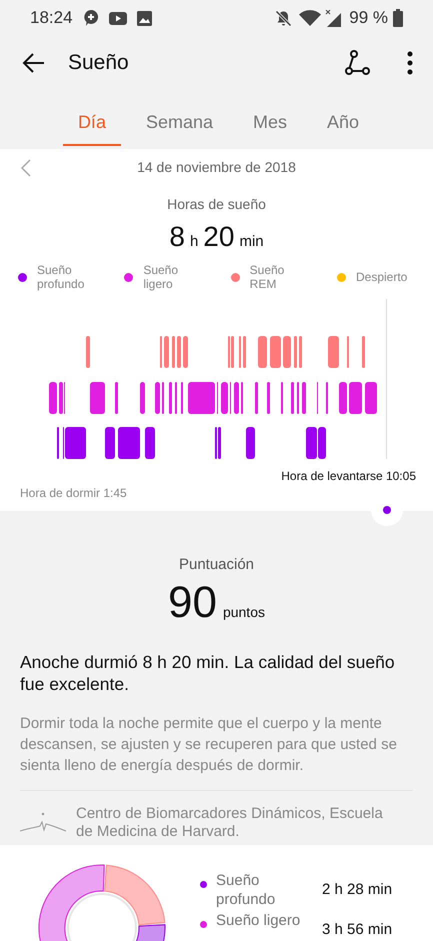 This screenshot has width=433, height=941. Describe the element at coordinates (410, 63) in the screenshot. I see `more-options-icon` at that location.